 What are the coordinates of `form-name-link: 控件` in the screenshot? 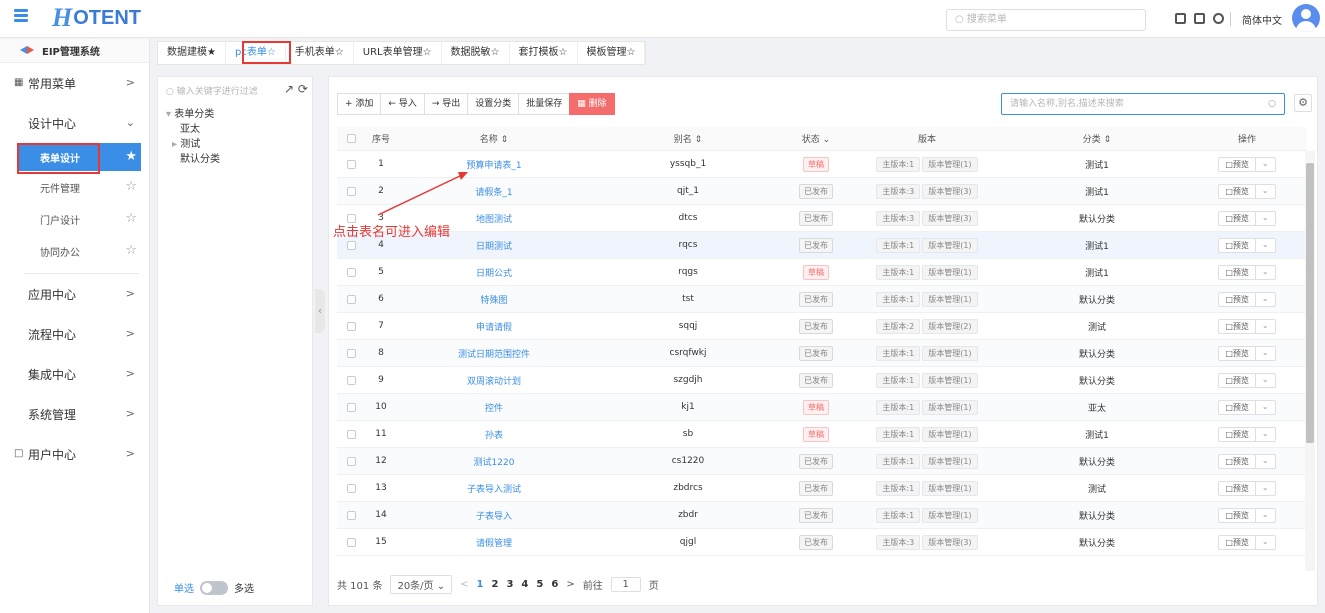 It's located at (494, 407).